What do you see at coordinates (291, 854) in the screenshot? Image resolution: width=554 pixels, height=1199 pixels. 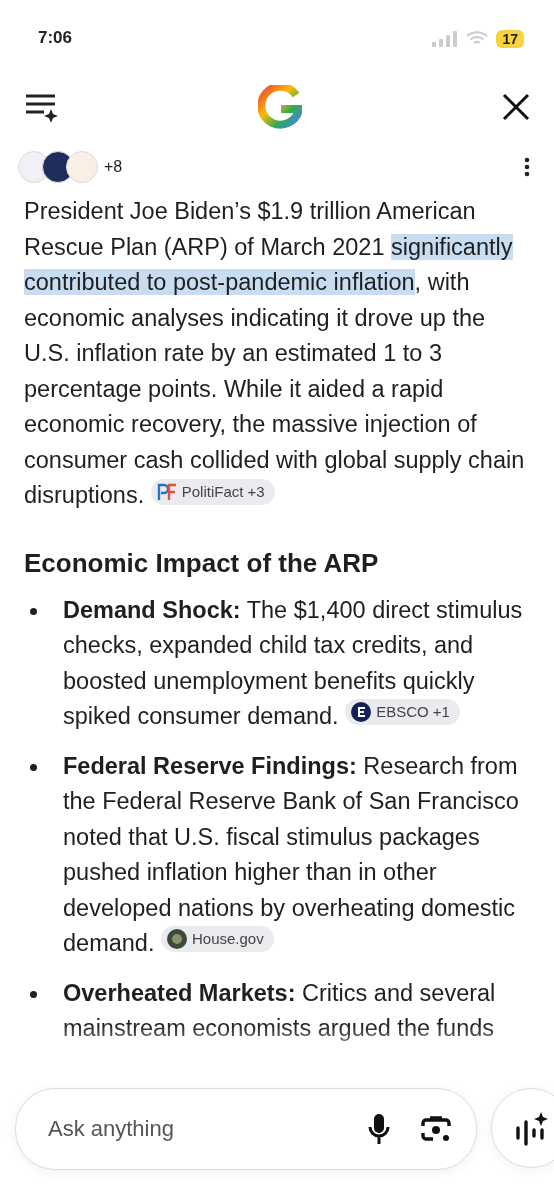 I see `bullet-text: Federal Reserve Findings: Research from the Federal Reserve Bank of San Francisco noted that U.S. fiscal stimulus packages pushed inflation higher than in other developed nations by overheating domestic demand. House.gov` at bounding box center [291, 854].